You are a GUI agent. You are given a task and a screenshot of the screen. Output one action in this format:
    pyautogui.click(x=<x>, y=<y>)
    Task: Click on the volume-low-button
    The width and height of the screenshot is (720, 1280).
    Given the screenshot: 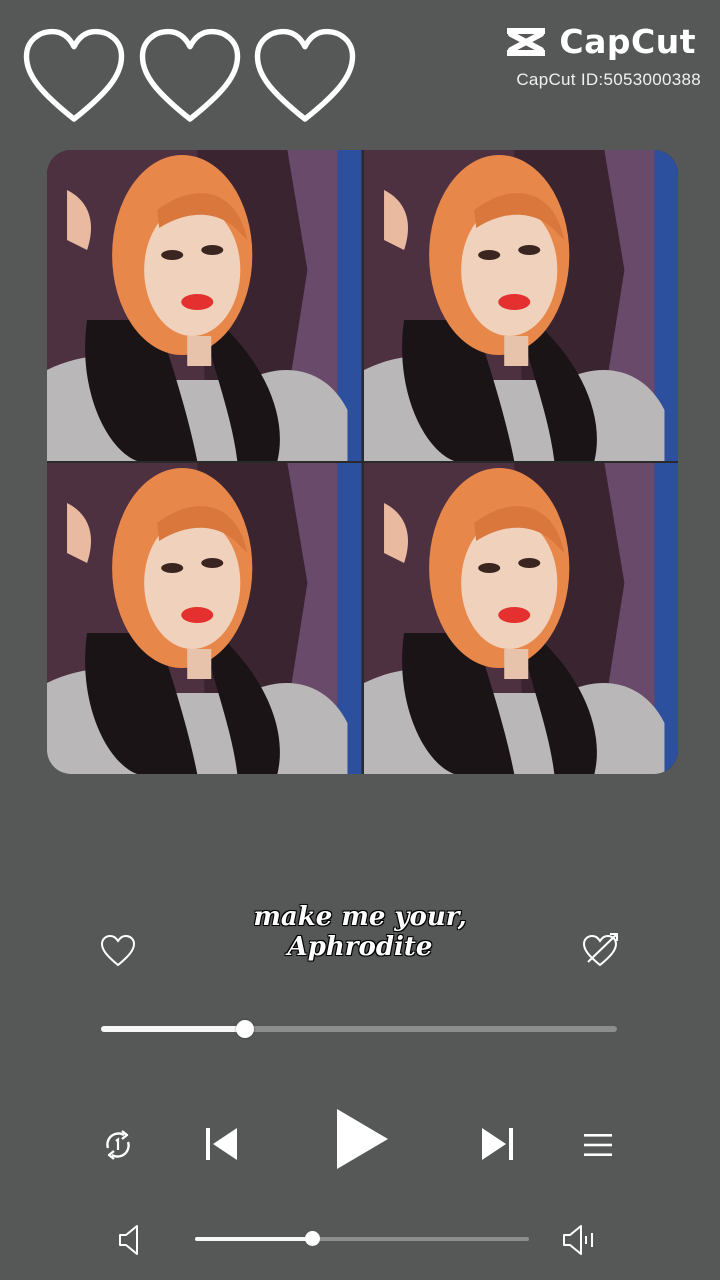 What is the action you would take?
    pyautogui.click(x=130, y=1240)
    